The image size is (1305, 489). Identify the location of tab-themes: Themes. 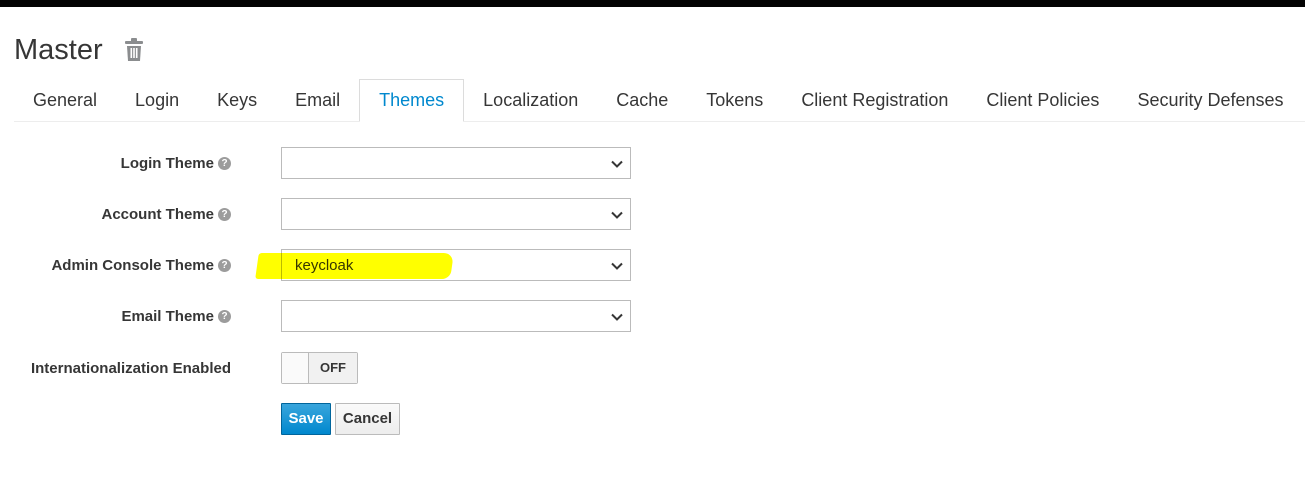
(412, 100).